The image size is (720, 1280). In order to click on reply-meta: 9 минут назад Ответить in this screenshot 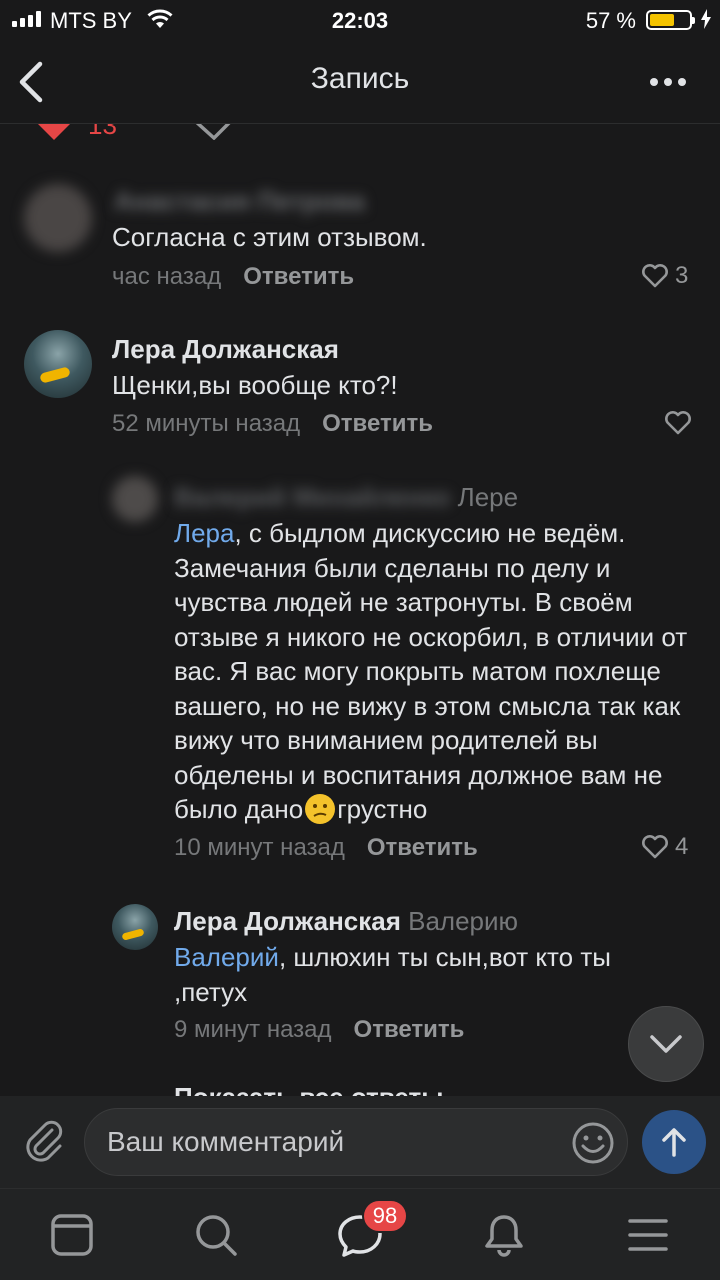, I will do `click(319, 1030)`.